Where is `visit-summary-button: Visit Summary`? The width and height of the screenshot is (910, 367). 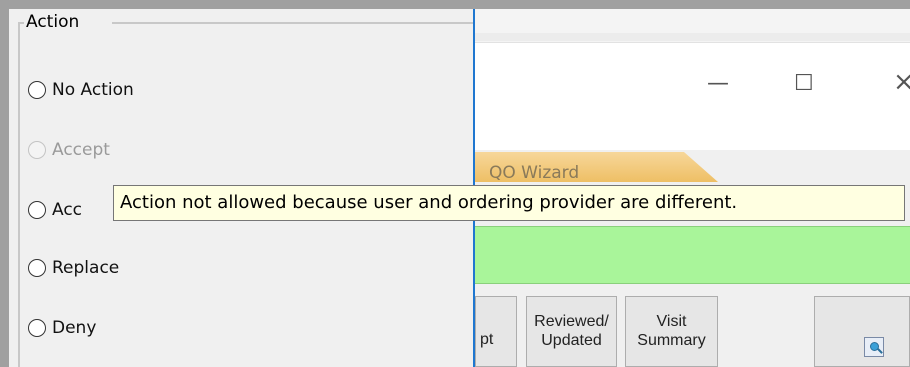 visit-summary-button: Visit Summary is located at coordinates (671, 331).